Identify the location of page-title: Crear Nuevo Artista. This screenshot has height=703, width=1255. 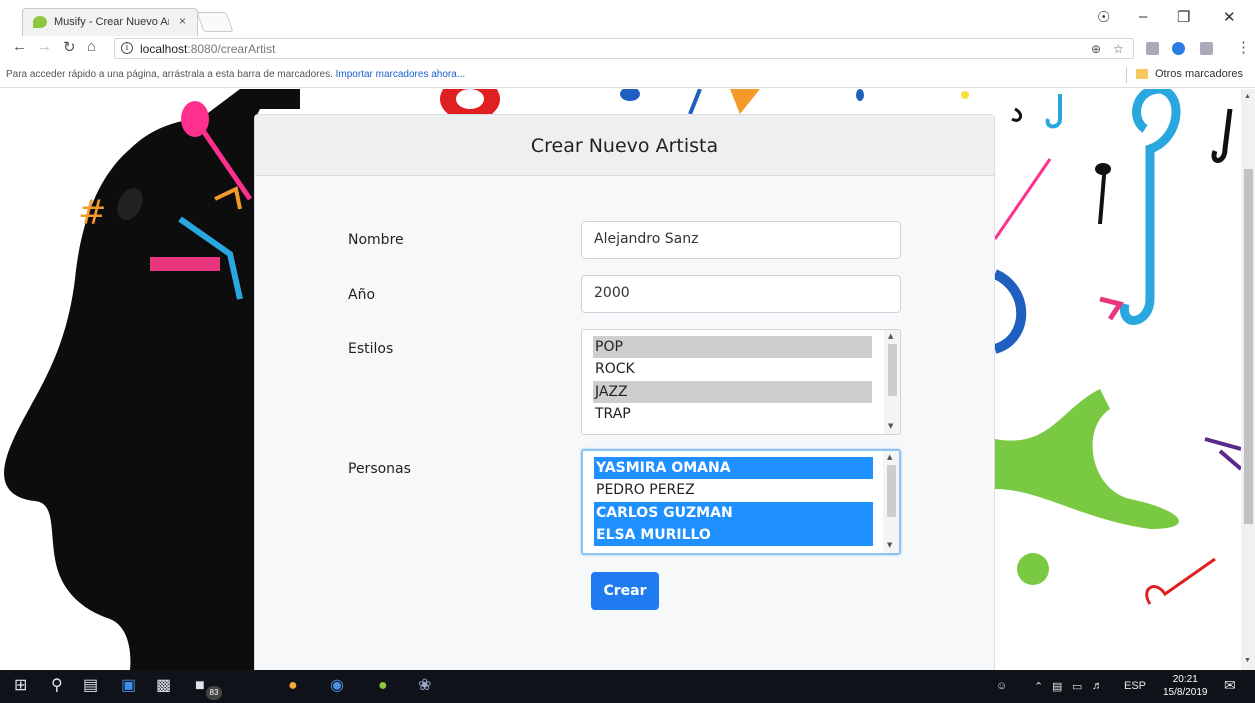
(624, 146).